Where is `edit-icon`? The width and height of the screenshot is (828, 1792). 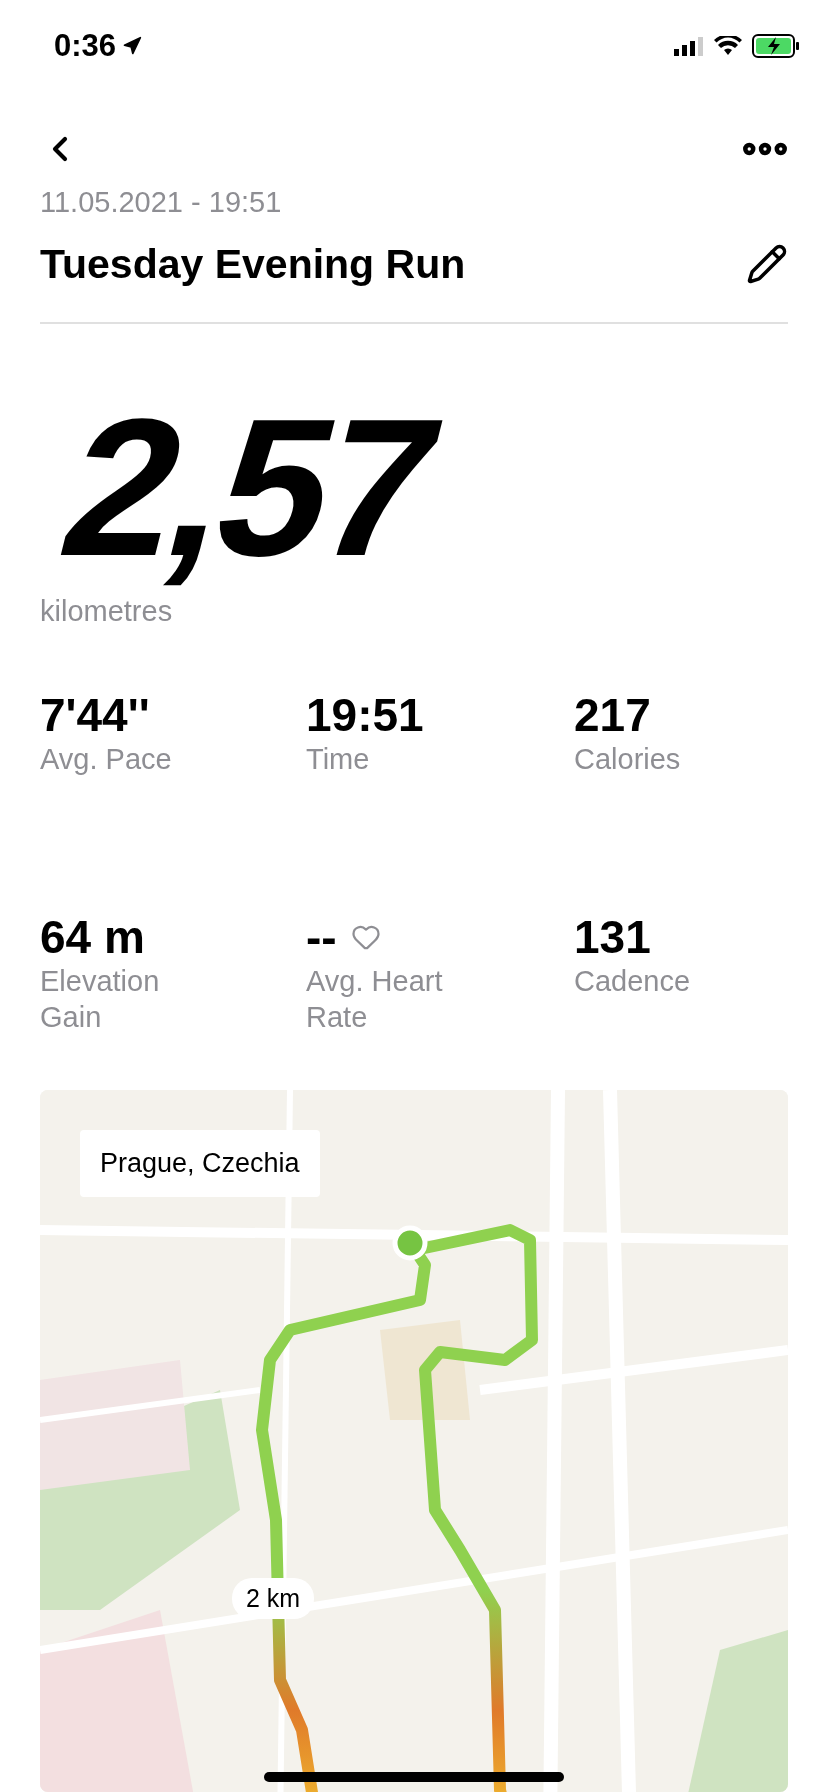
edit-icon is located at coordinates (767, 264).